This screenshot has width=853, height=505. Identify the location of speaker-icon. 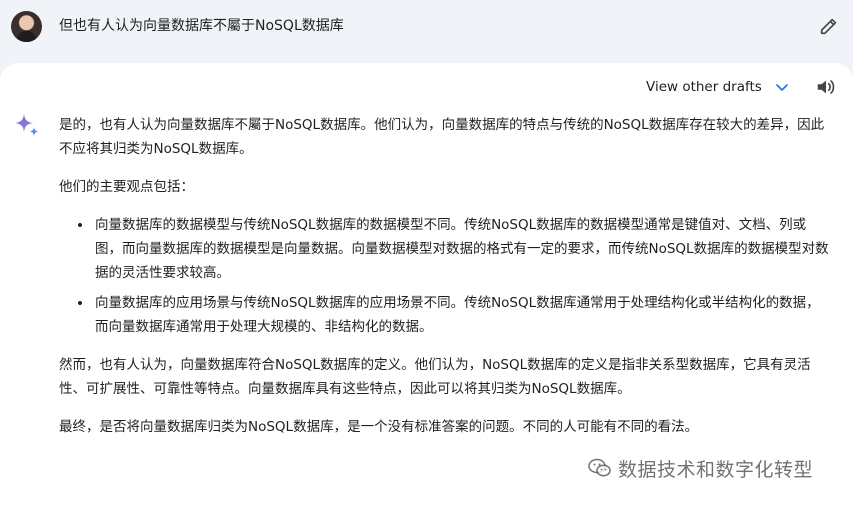
(826, 87).